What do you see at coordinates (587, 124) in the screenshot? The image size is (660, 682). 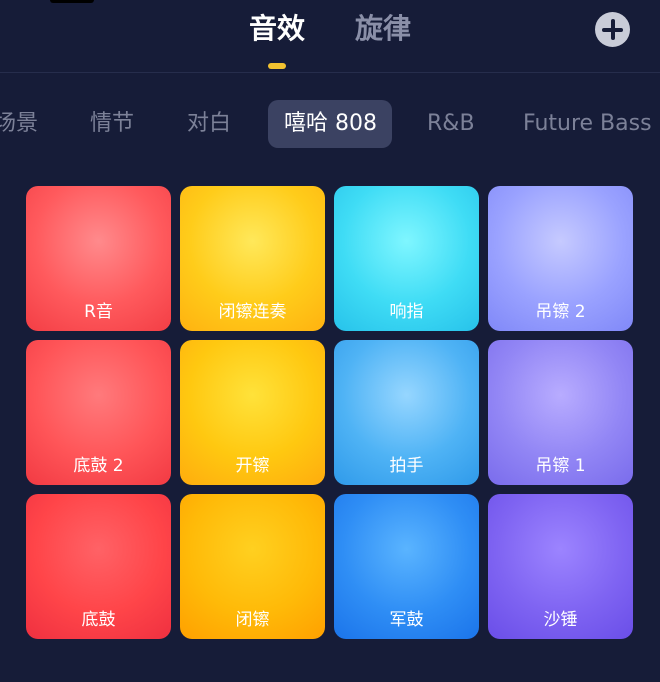 I see `category-future-bass: Future Bass` at bounding box center [587, 124].